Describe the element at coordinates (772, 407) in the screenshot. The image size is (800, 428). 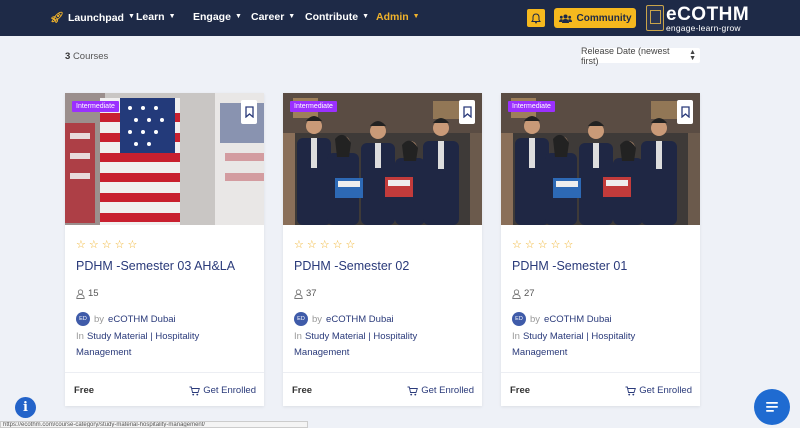
I see `chat-button` at that location.